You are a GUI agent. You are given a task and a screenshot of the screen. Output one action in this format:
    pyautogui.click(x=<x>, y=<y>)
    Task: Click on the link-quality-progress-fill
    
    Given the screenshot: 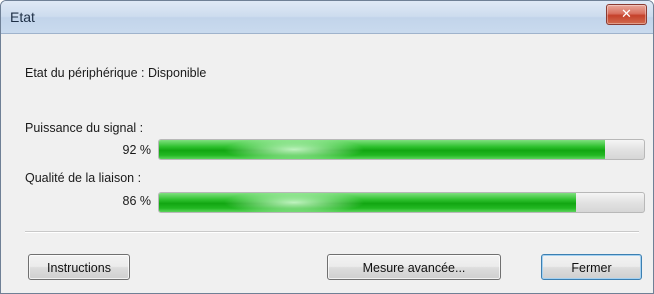 What is the action you would take?
    pyautogui.click(x=368, y=202)
    